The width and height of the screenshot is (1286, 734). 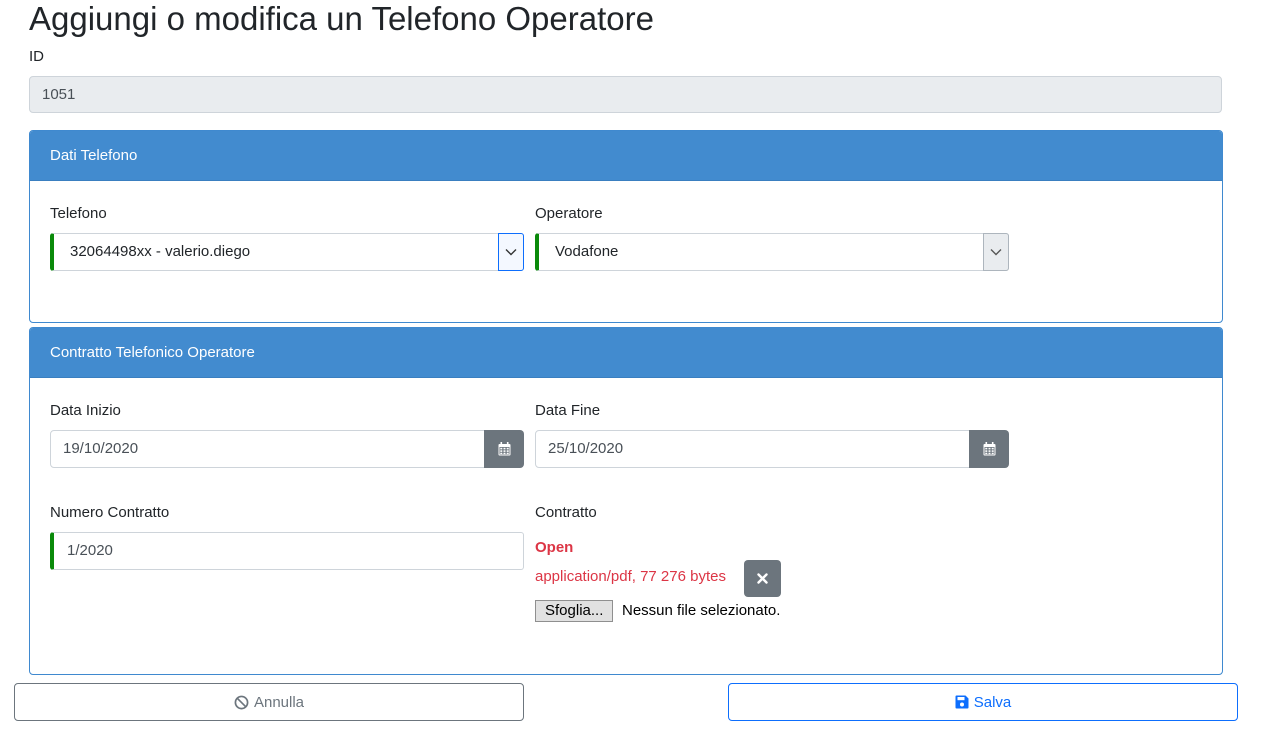 What do you see at coordinates (554, 547) in the screenshot?
I see `open-contract-link: Open` at bounding box center [554, 547].